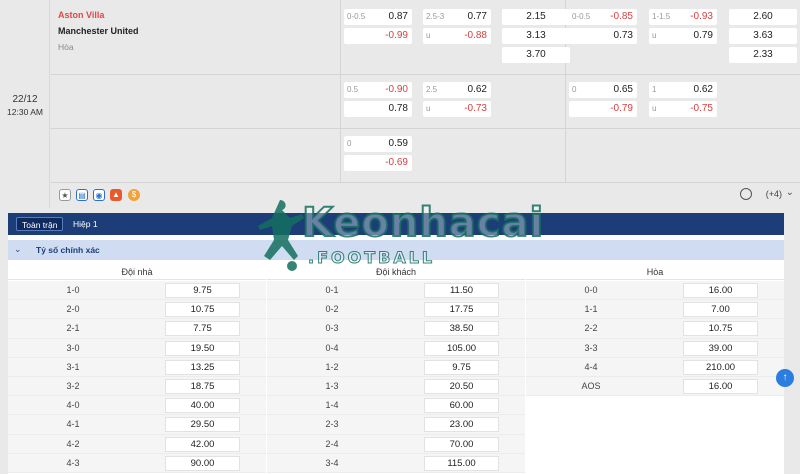 The image size is (800, 474). I want to click on score-label: 1-2, so click(332, 366).